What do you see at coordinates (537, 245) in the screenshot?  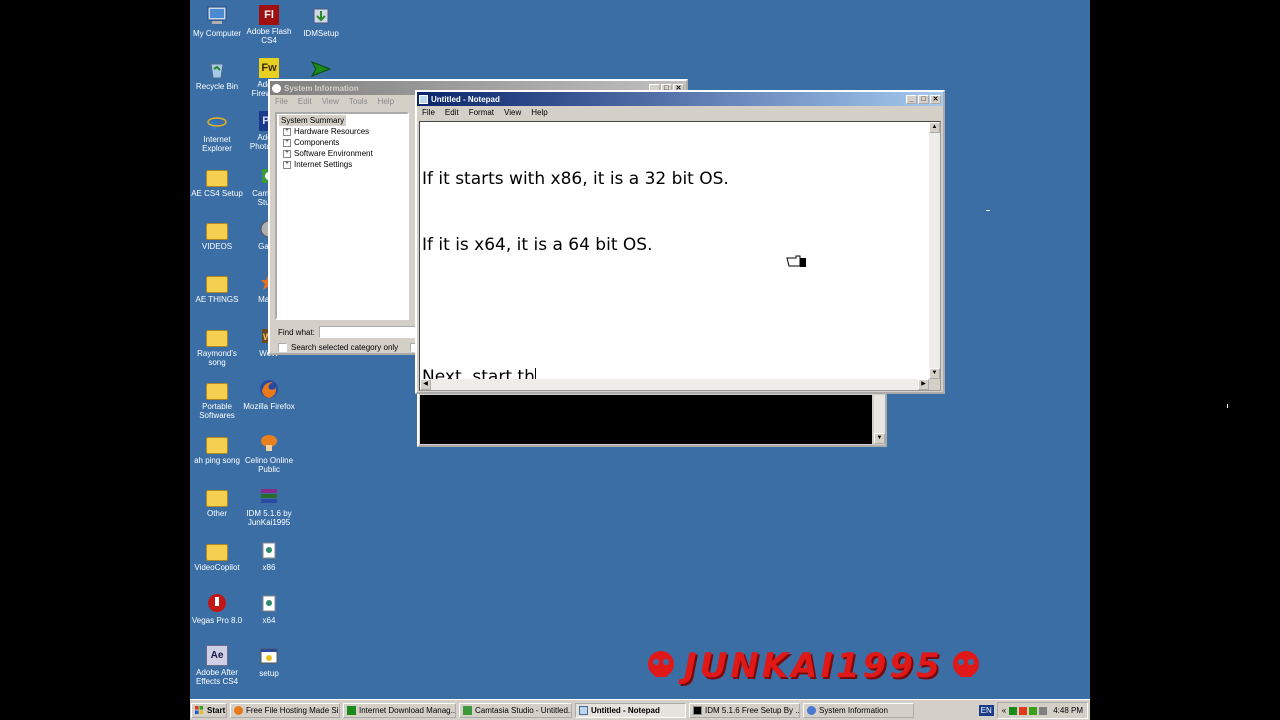 I see `text-line: If it is x64, it is a 64 bit OS.` at bounding box center [537, 245].